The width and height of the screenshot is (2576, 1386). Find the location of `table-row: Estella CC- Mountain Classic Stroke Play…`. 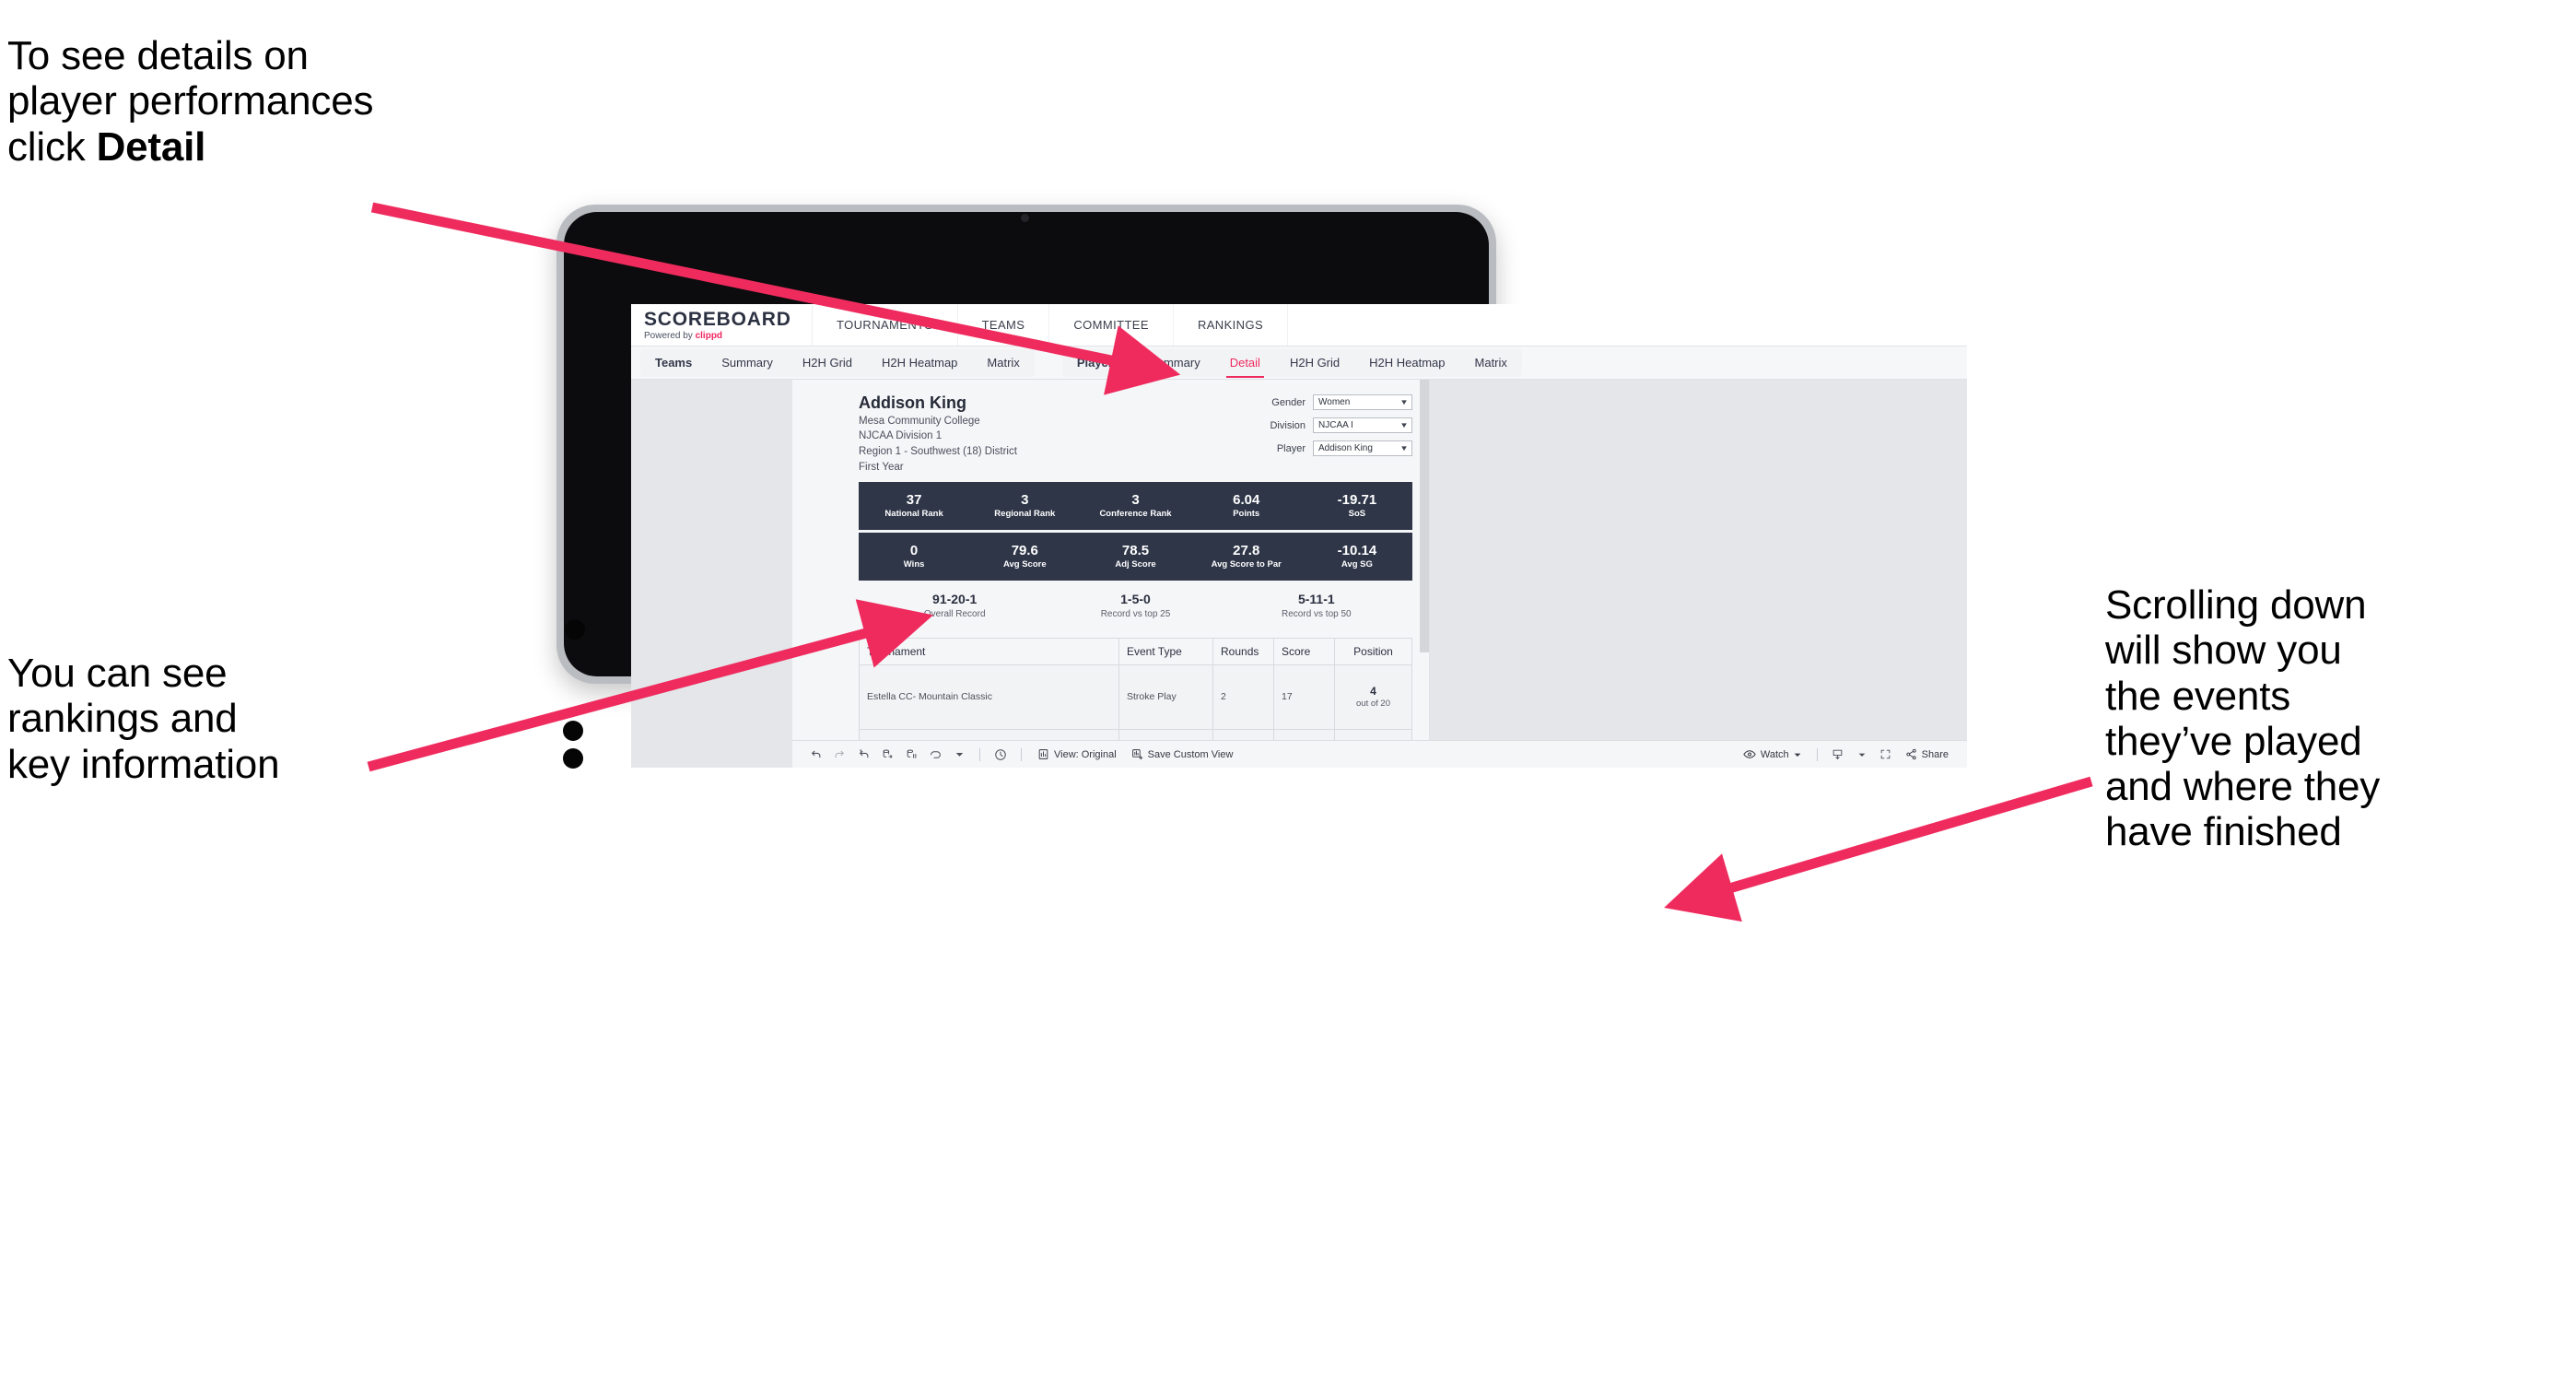

table-row: Estella CC- Mountain Classic Stroke Play… is located at coordinates (1136, 697).